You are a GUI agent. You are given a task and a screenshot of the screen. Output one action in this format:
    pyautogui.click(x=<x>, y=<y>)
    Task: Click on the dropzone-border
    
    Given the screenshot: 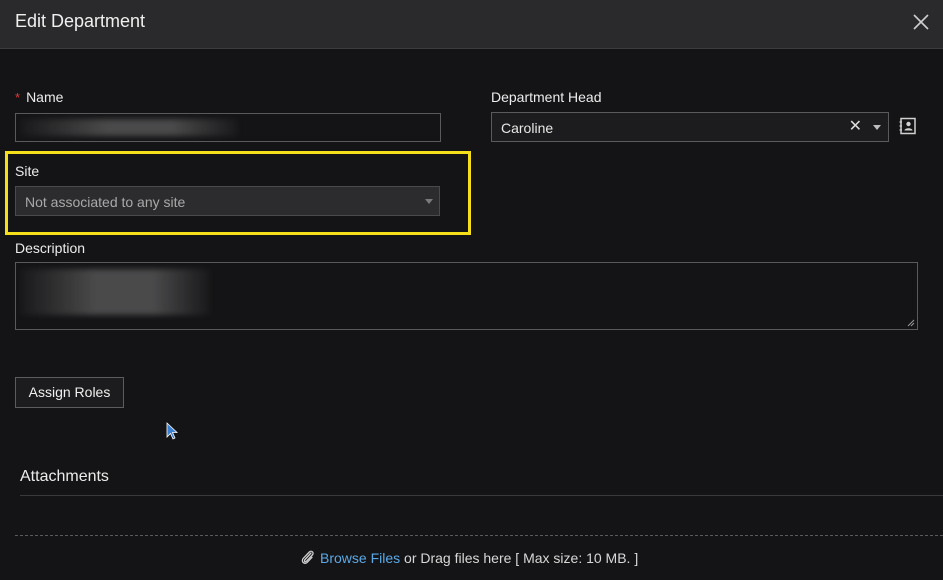 What is the action you would take?
    pyautogui.click(x=479, y=535)
    